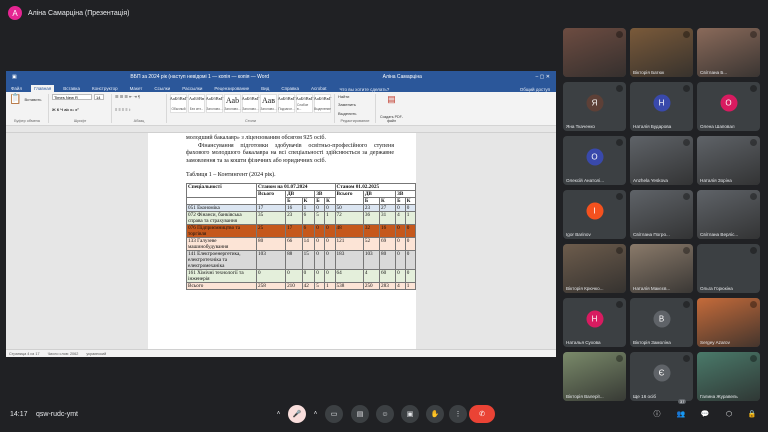  I want to click on people-icon: 👥, so click(681, 414).